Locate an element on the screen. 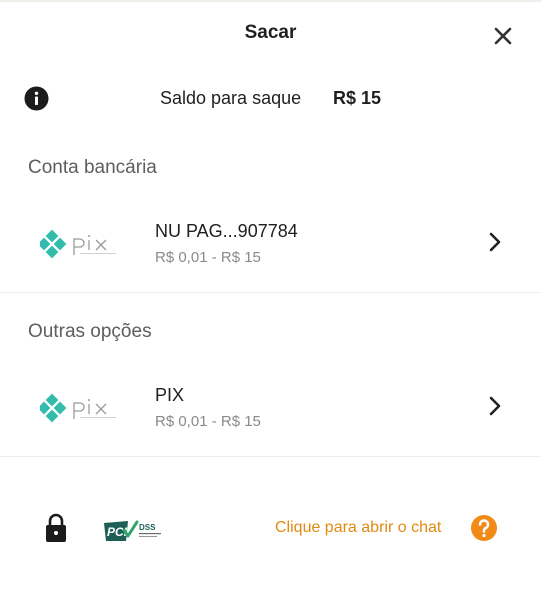 The image size is (541, 600). footer: PCI DSS Clique para abrir o chat is located at coordinates (270, 530).